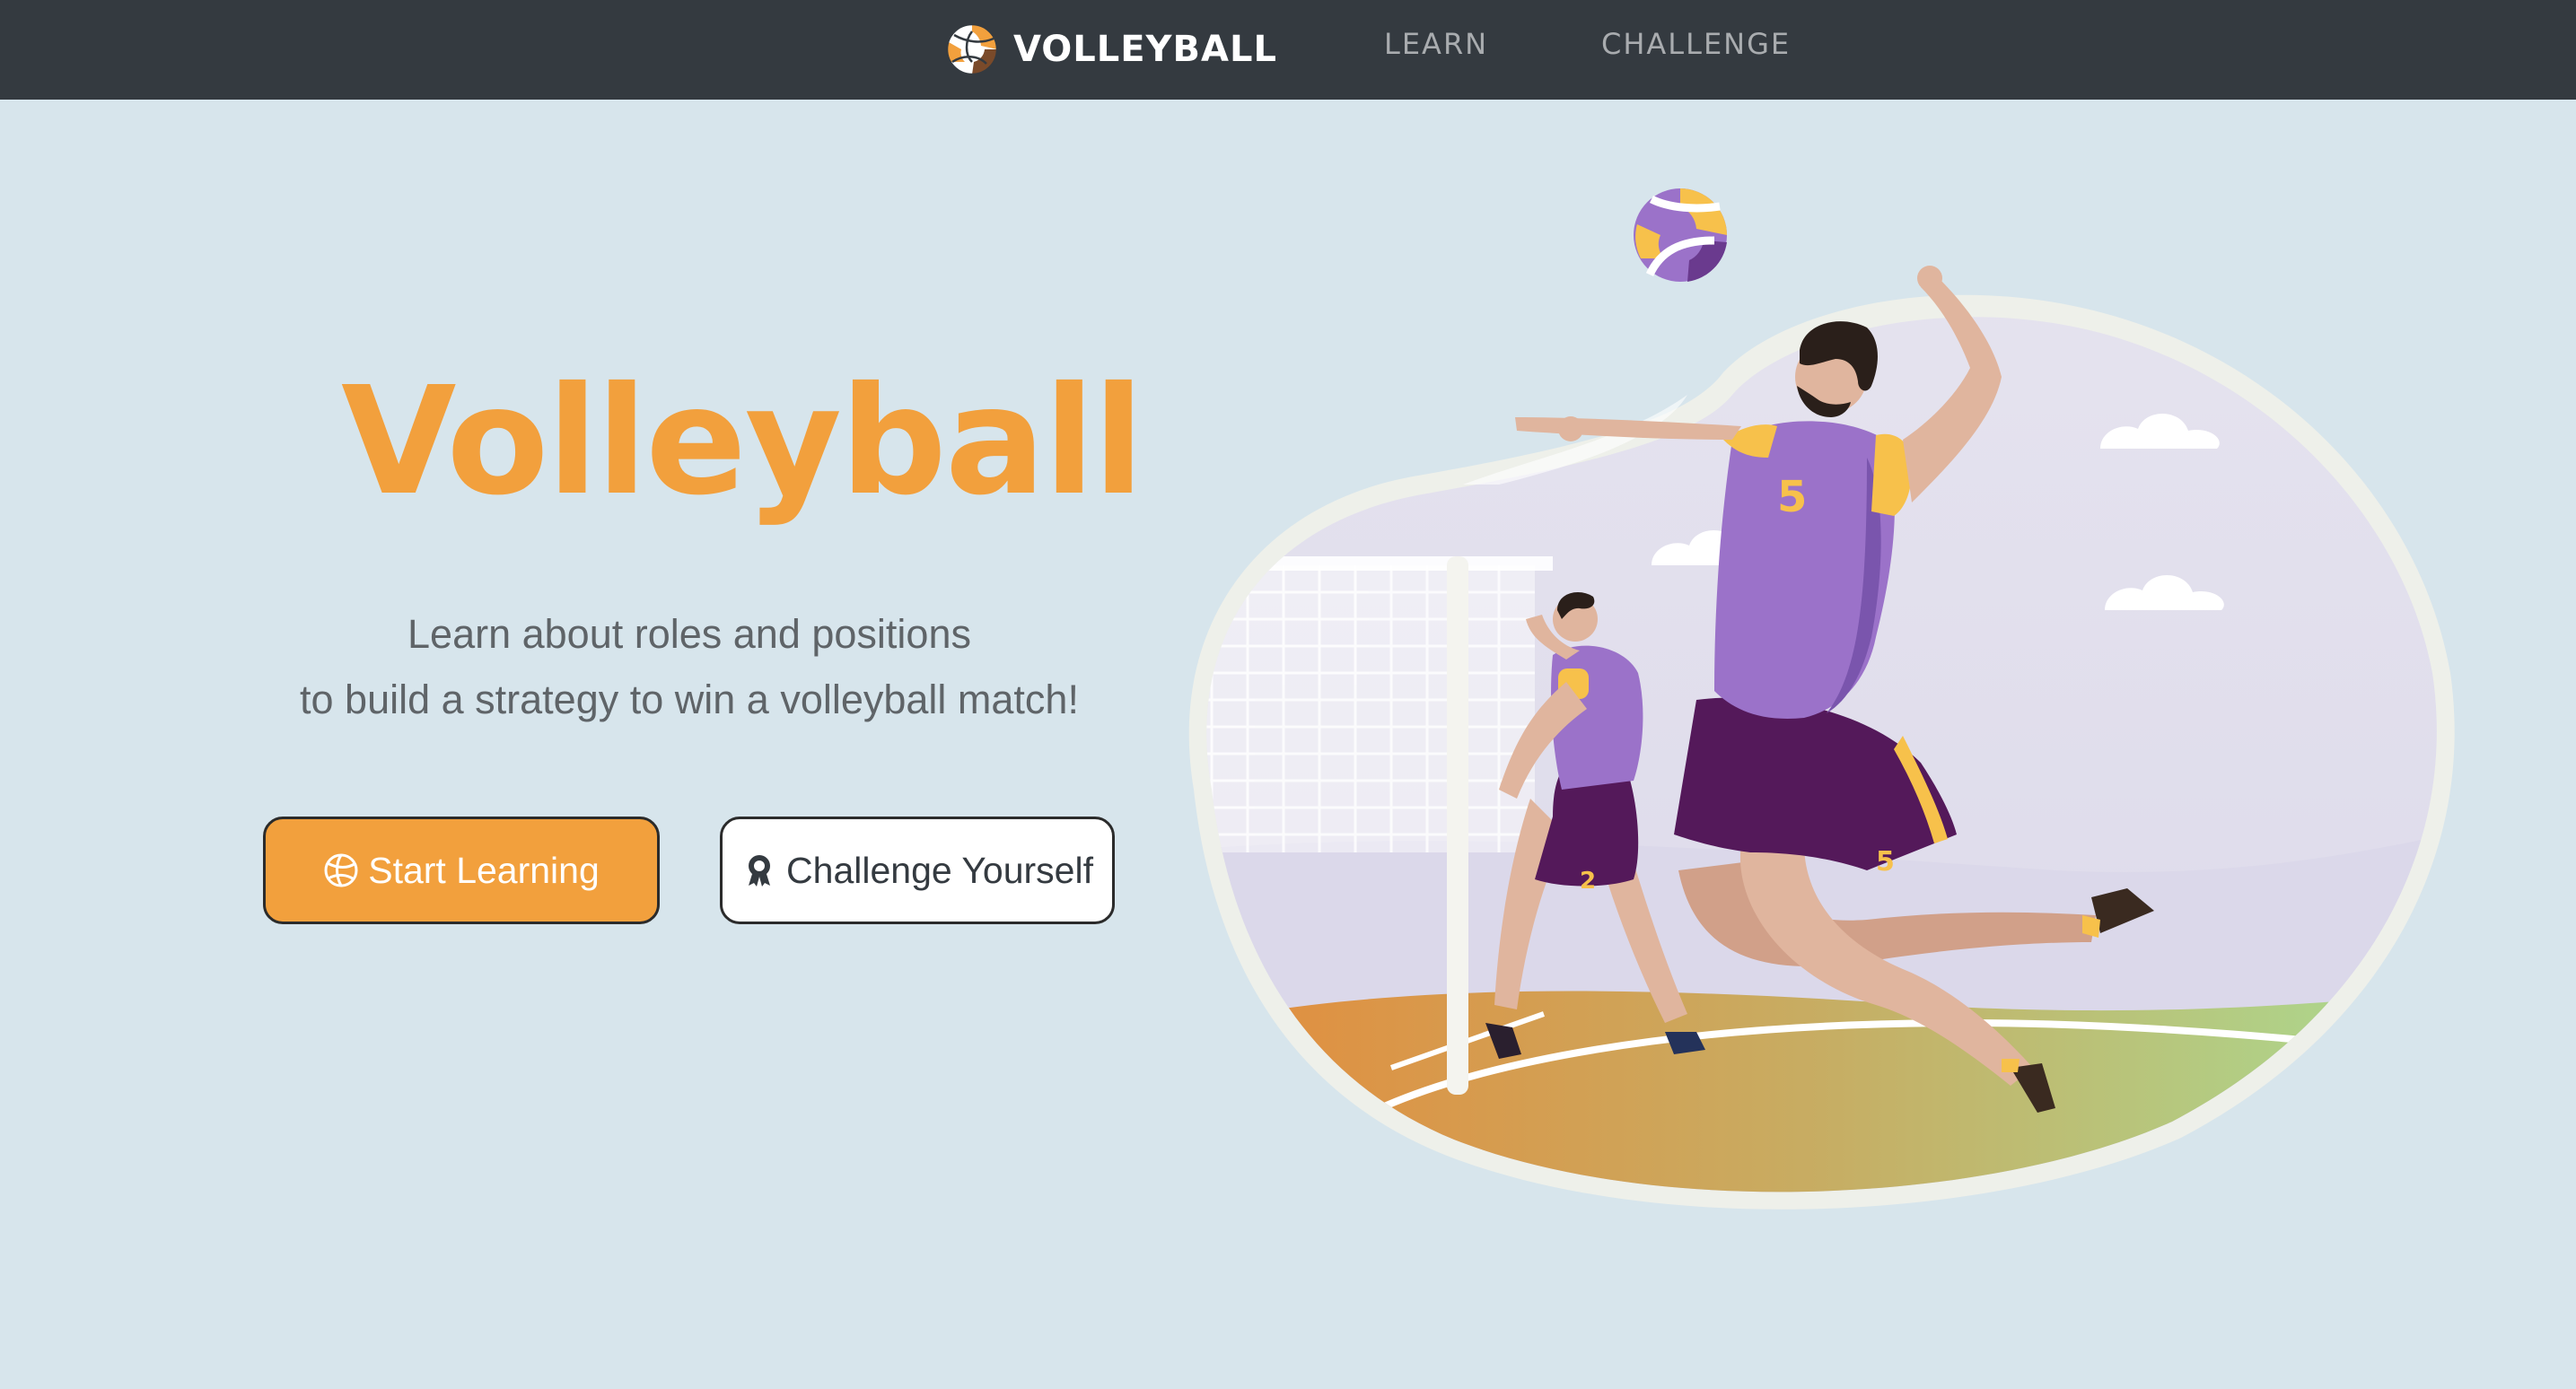 This screenshot has height=1389, width=2576. Describe the element at coordinates (1436, 44) in the screenshot. I see `nav-learn-link: LEARN` at that location.